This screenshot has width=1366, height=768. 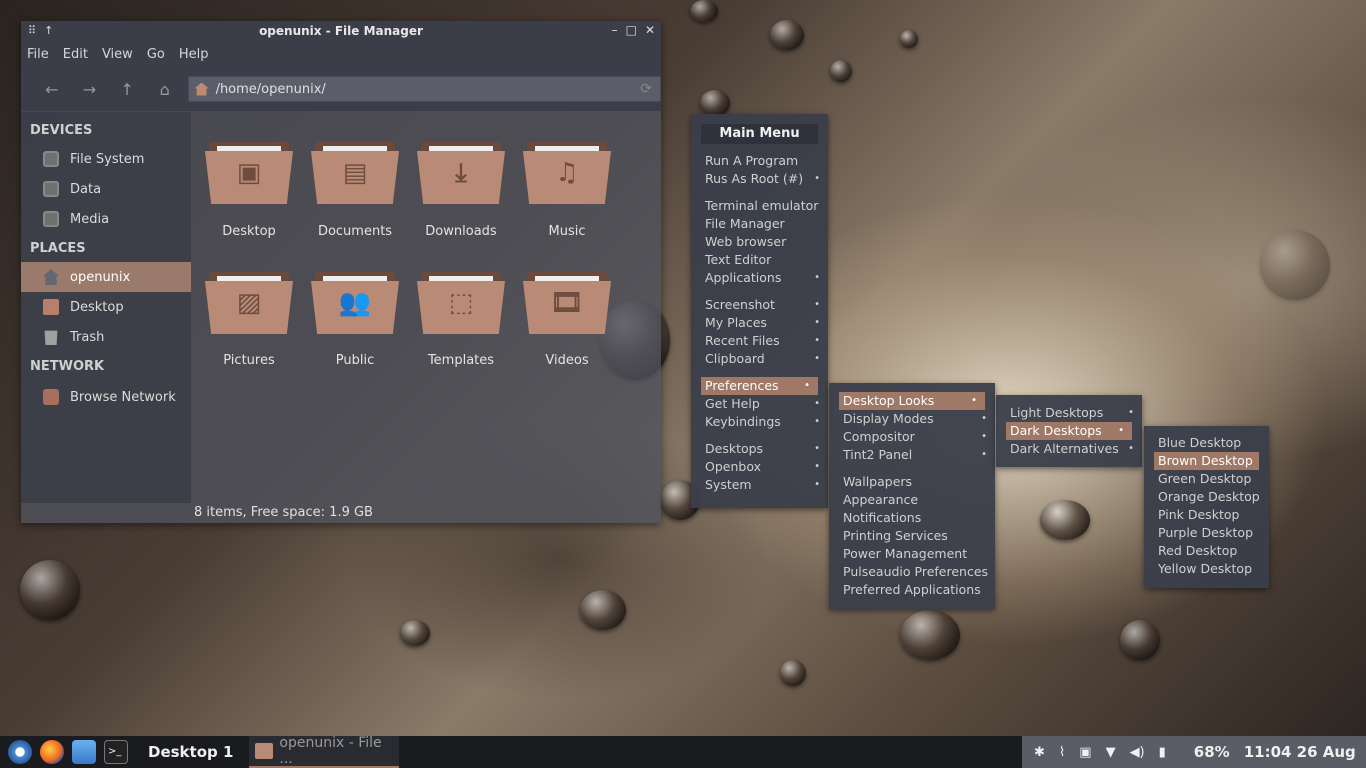 I want to click on menu-item-run-as-root: Rus As Root (#) •, so click(x=759, y=179).